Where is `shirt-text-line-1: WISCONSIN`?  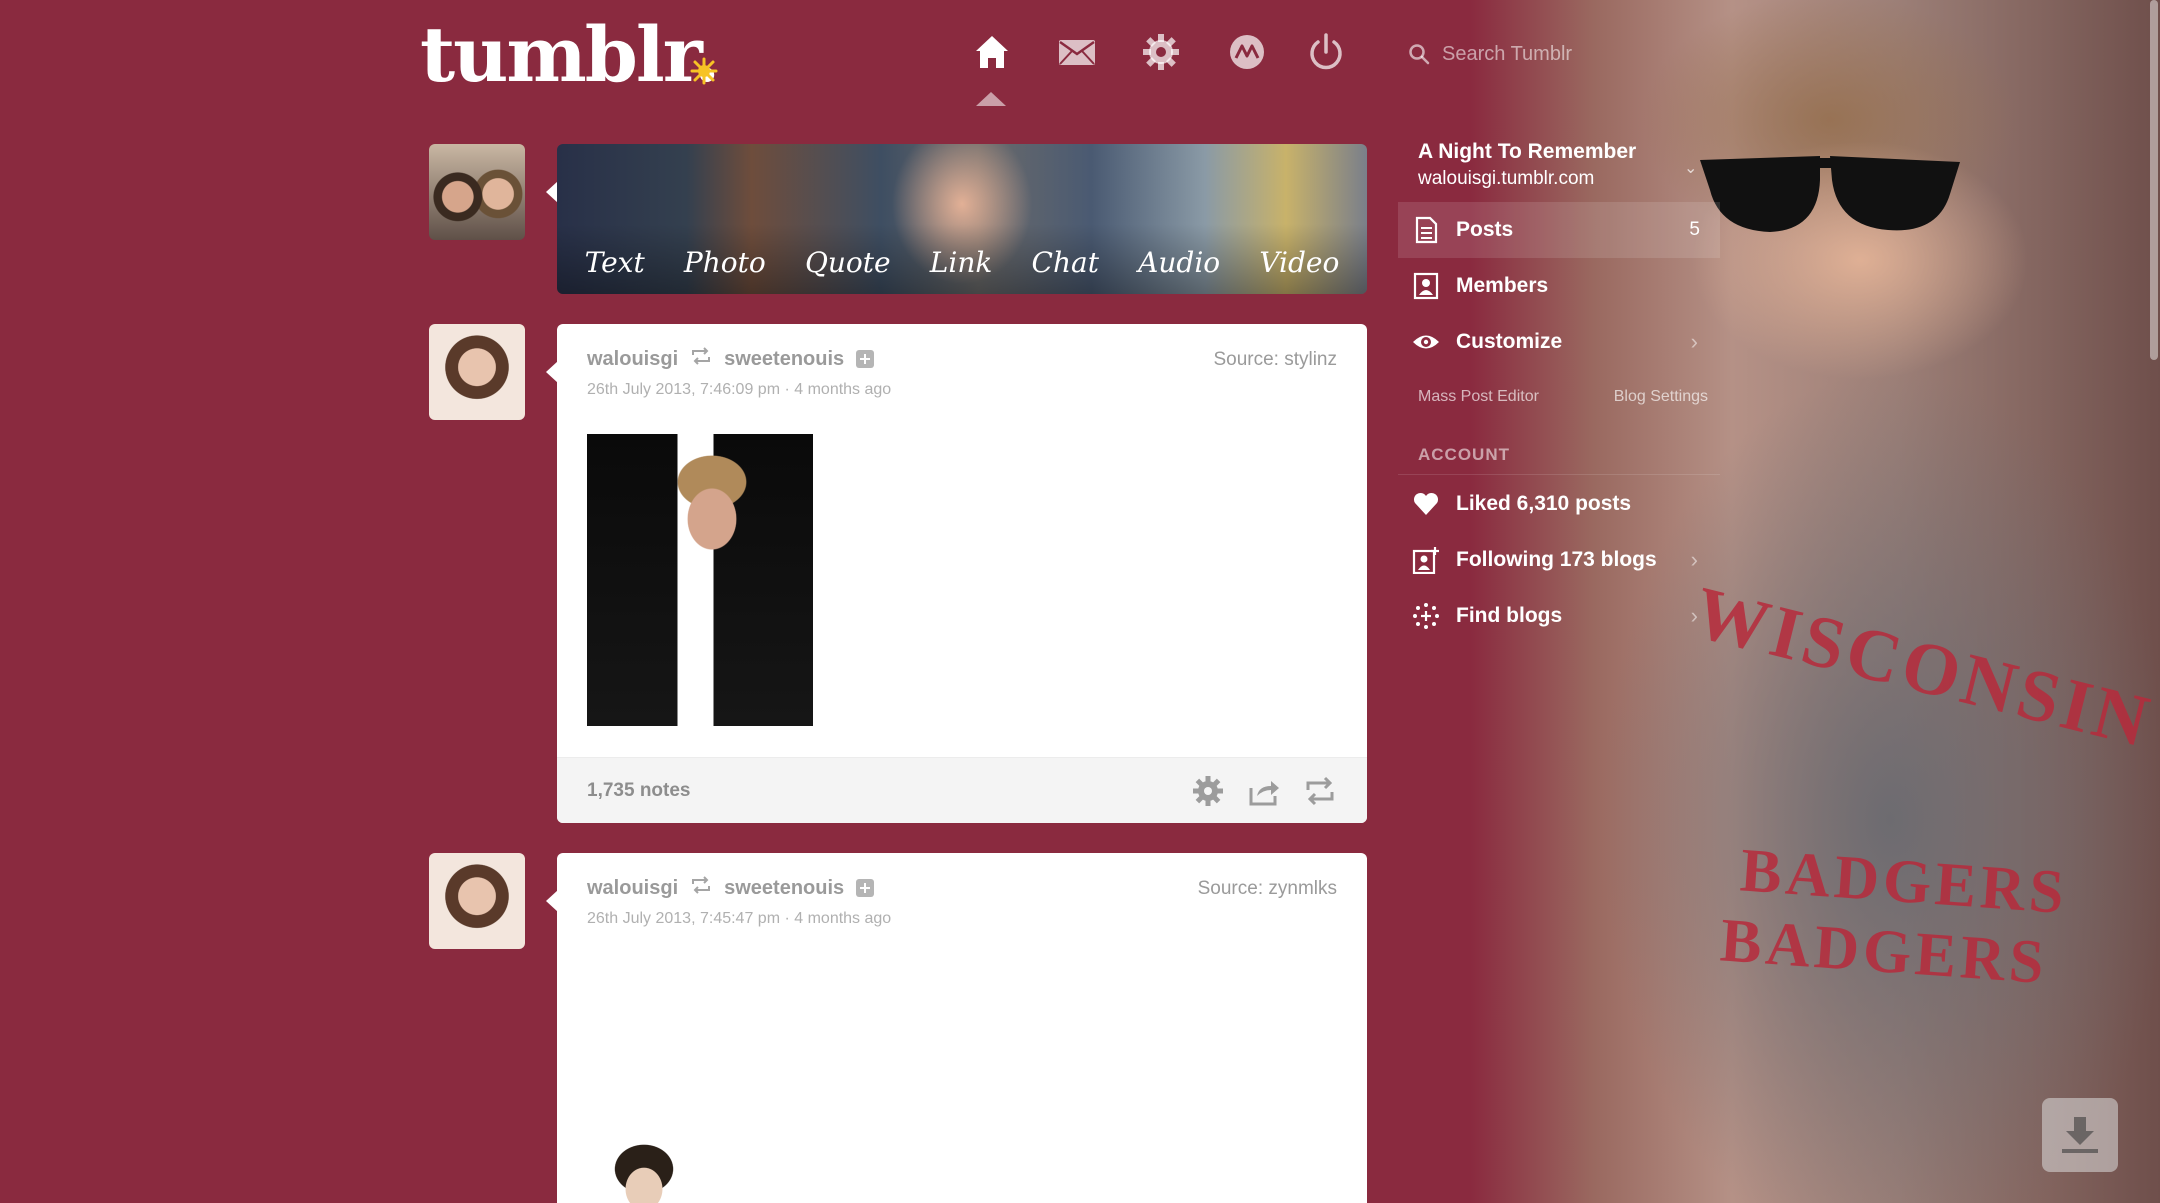
shirt-text-line-1: WISCONSIN is located at coordinates (1923, 668).